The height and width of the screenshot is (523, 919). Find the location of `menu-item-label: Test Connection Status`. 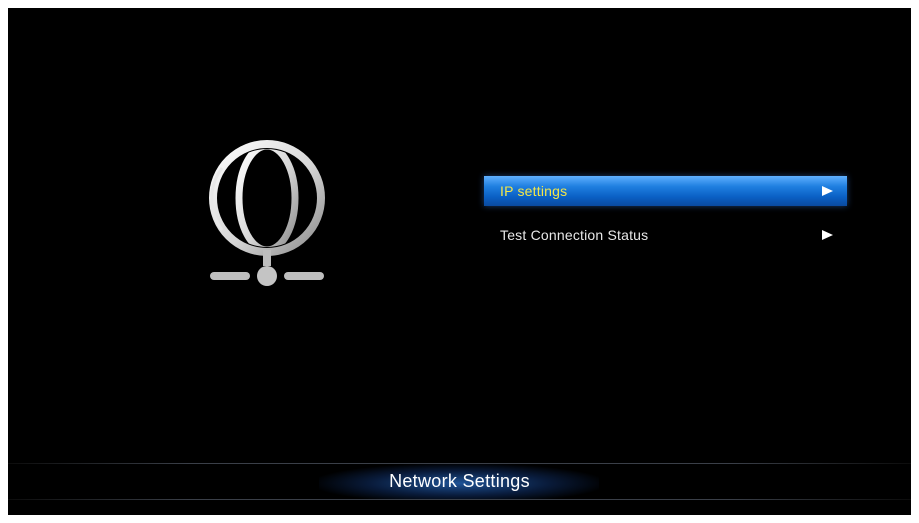

menu-item-label: Test Connection Status is located at coordinates (574, 235).